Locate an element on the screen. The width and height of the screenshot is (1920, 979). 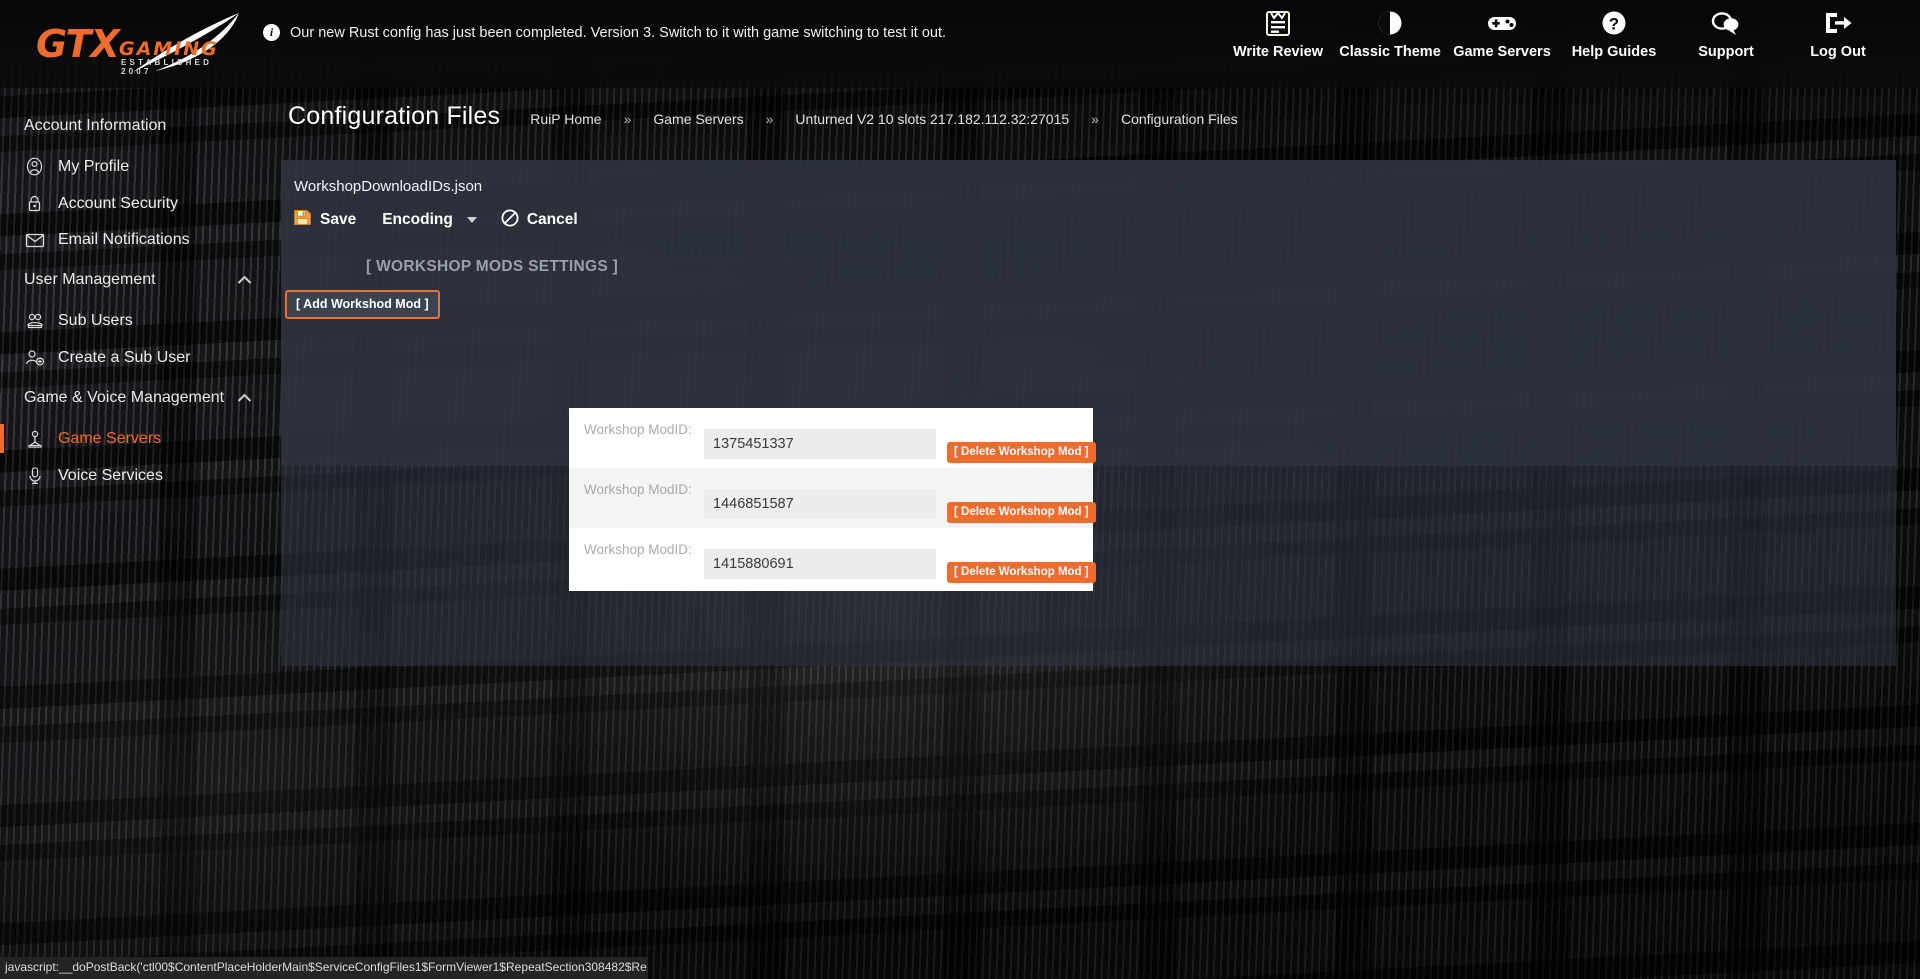
chat-bubble-icon is located at coordinates (1726, 23).